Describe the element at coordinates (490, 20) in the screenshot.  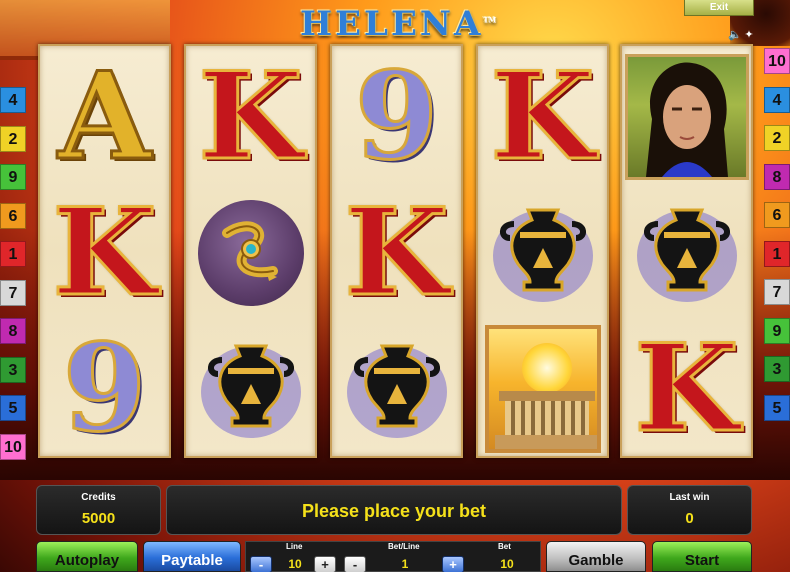
I see `trademark: TM` at that location.